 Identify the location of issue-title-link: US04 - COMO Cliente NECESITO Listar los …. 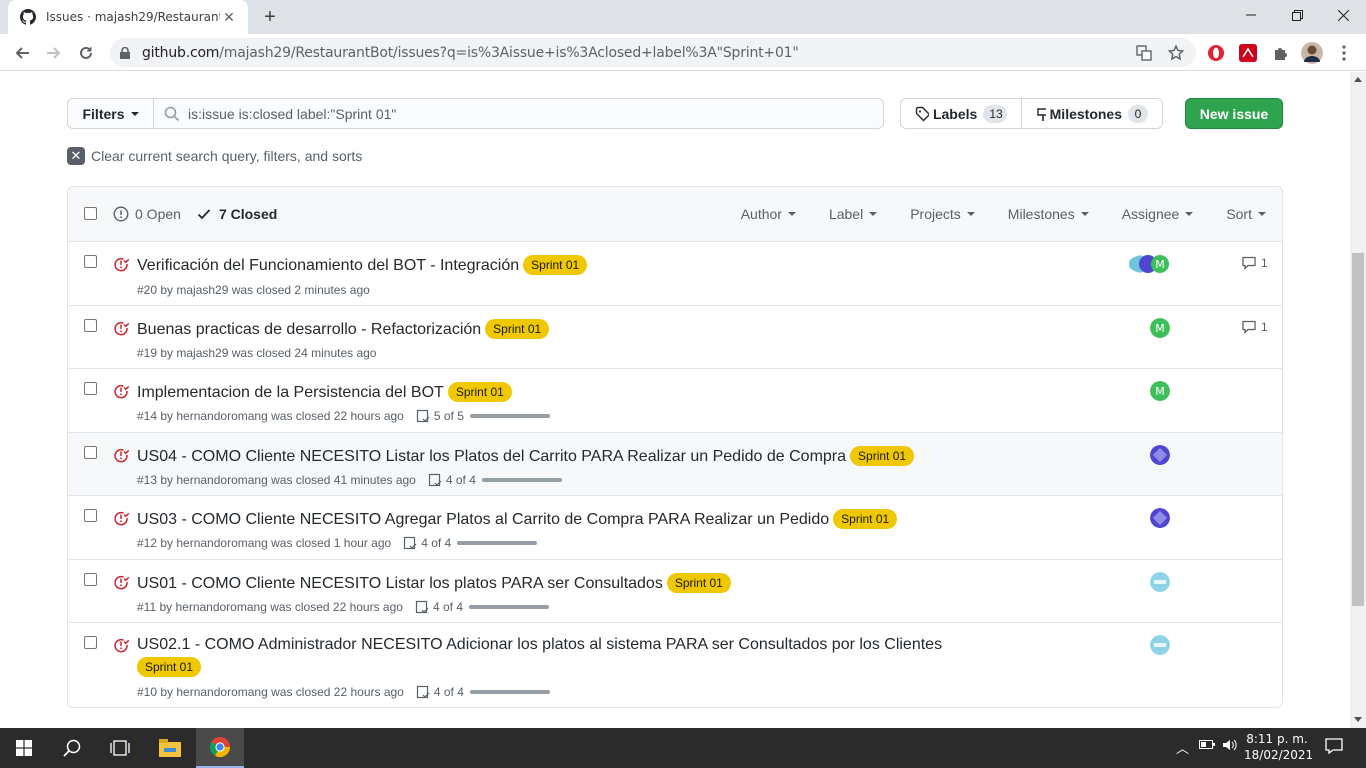
(491, 456).